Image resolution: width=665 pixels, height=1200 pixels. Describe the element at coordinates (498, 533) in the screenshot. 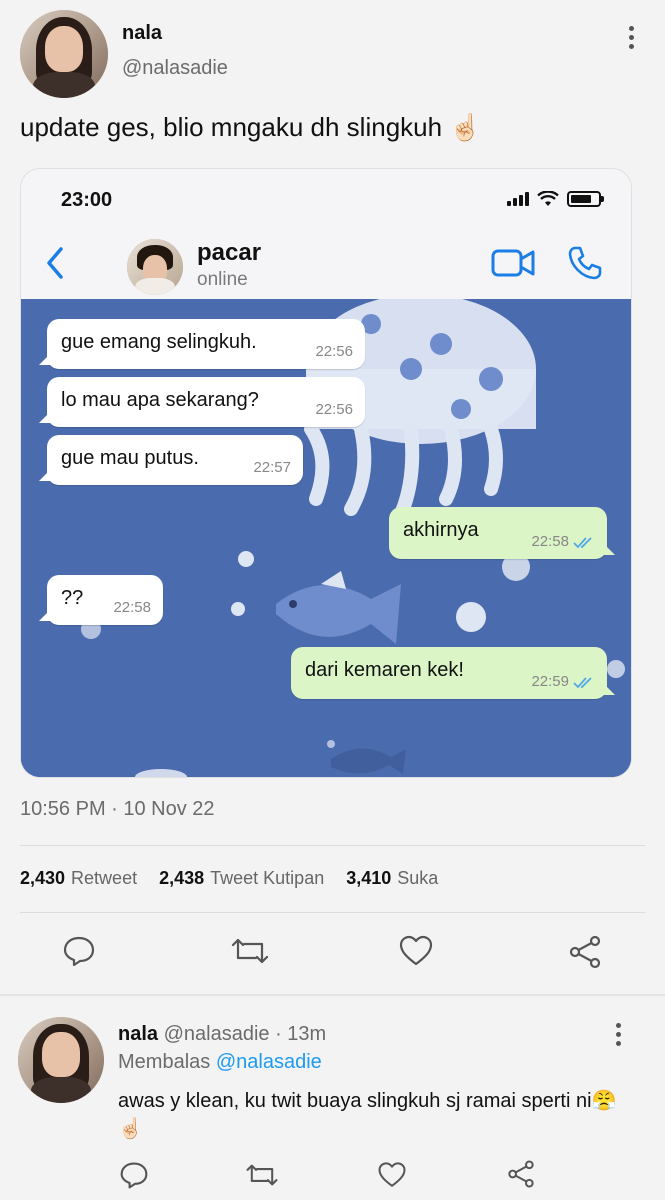

I see `message-out-1: akhirnya 22:58` at that location.